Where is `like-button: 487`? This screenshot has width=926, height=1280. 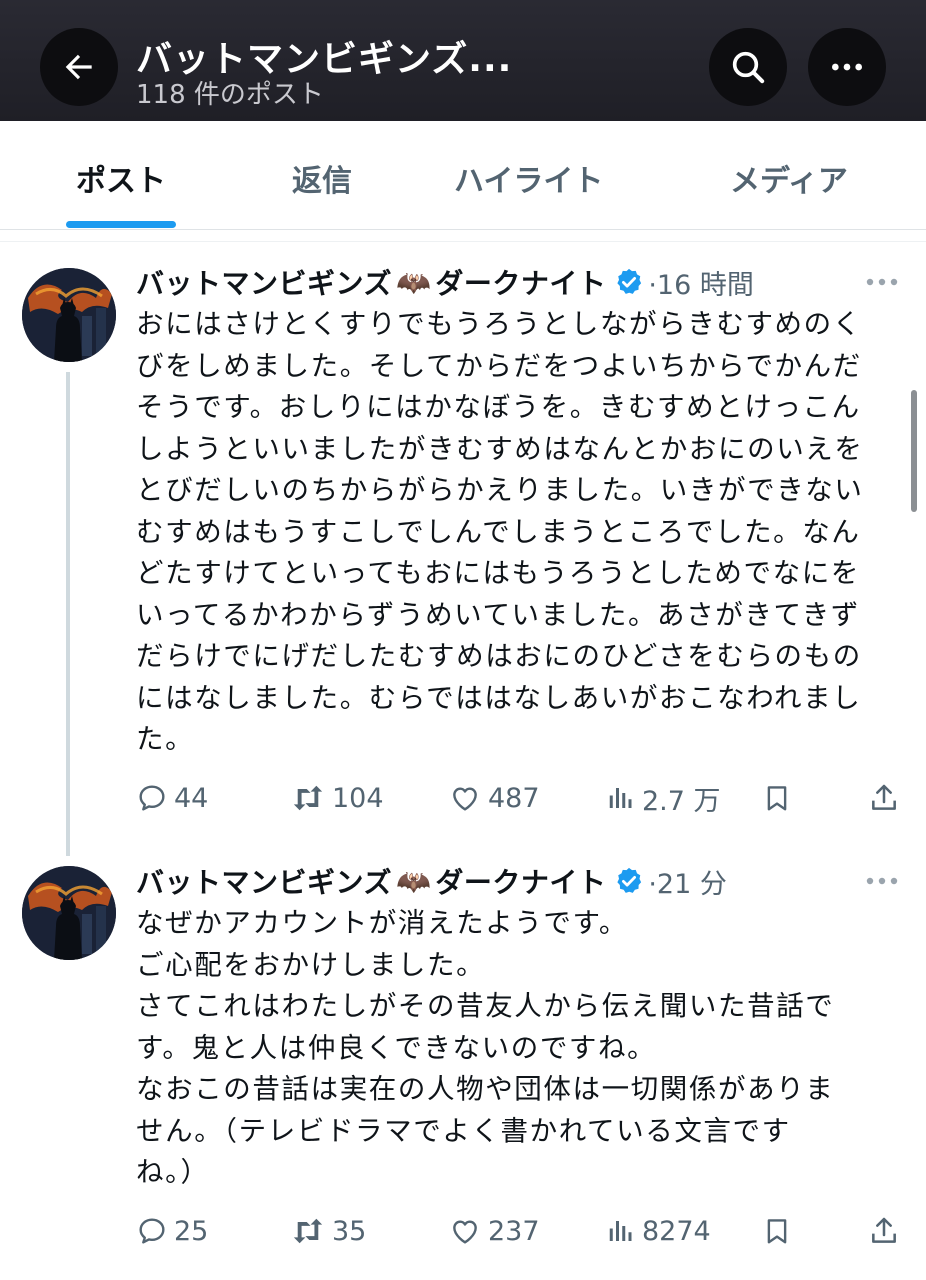
like-button: 487 is located at coordinates (494, 798).